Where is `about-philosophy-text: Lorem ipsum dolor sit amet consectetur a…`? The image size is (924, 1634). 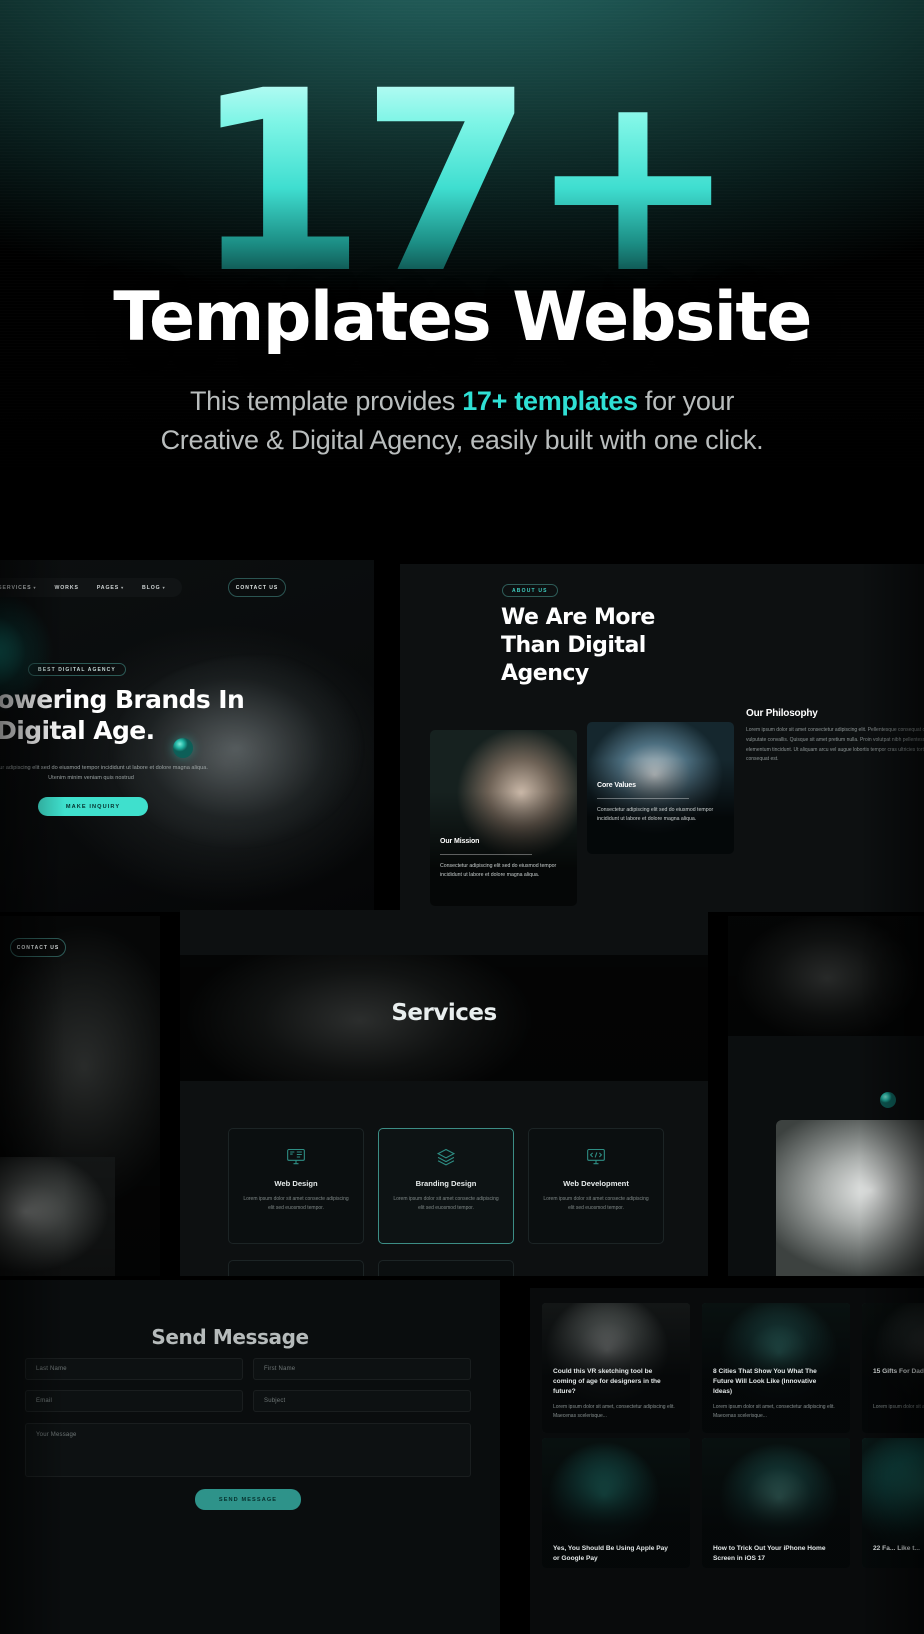
about-philosophy-text: Lorem ipsum dolor sit amet consectetur a… is located at coordinates (835, 745).